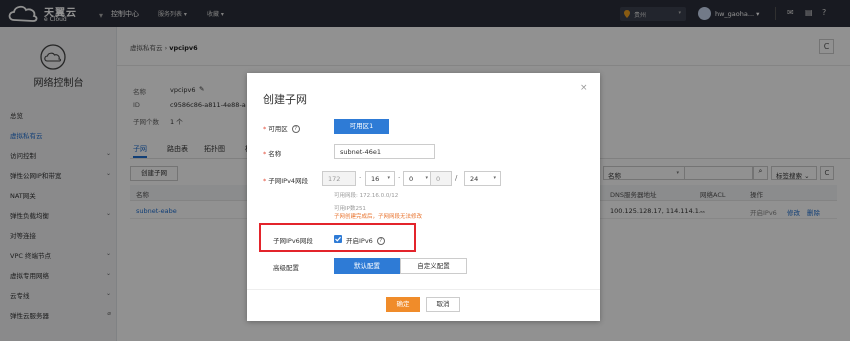 The height and width of the screenshot is (341, 850). What do you see at coordinates (584, 88) in the screenshot?
I see `close-icon: ×` at bounding box center [584, 88].